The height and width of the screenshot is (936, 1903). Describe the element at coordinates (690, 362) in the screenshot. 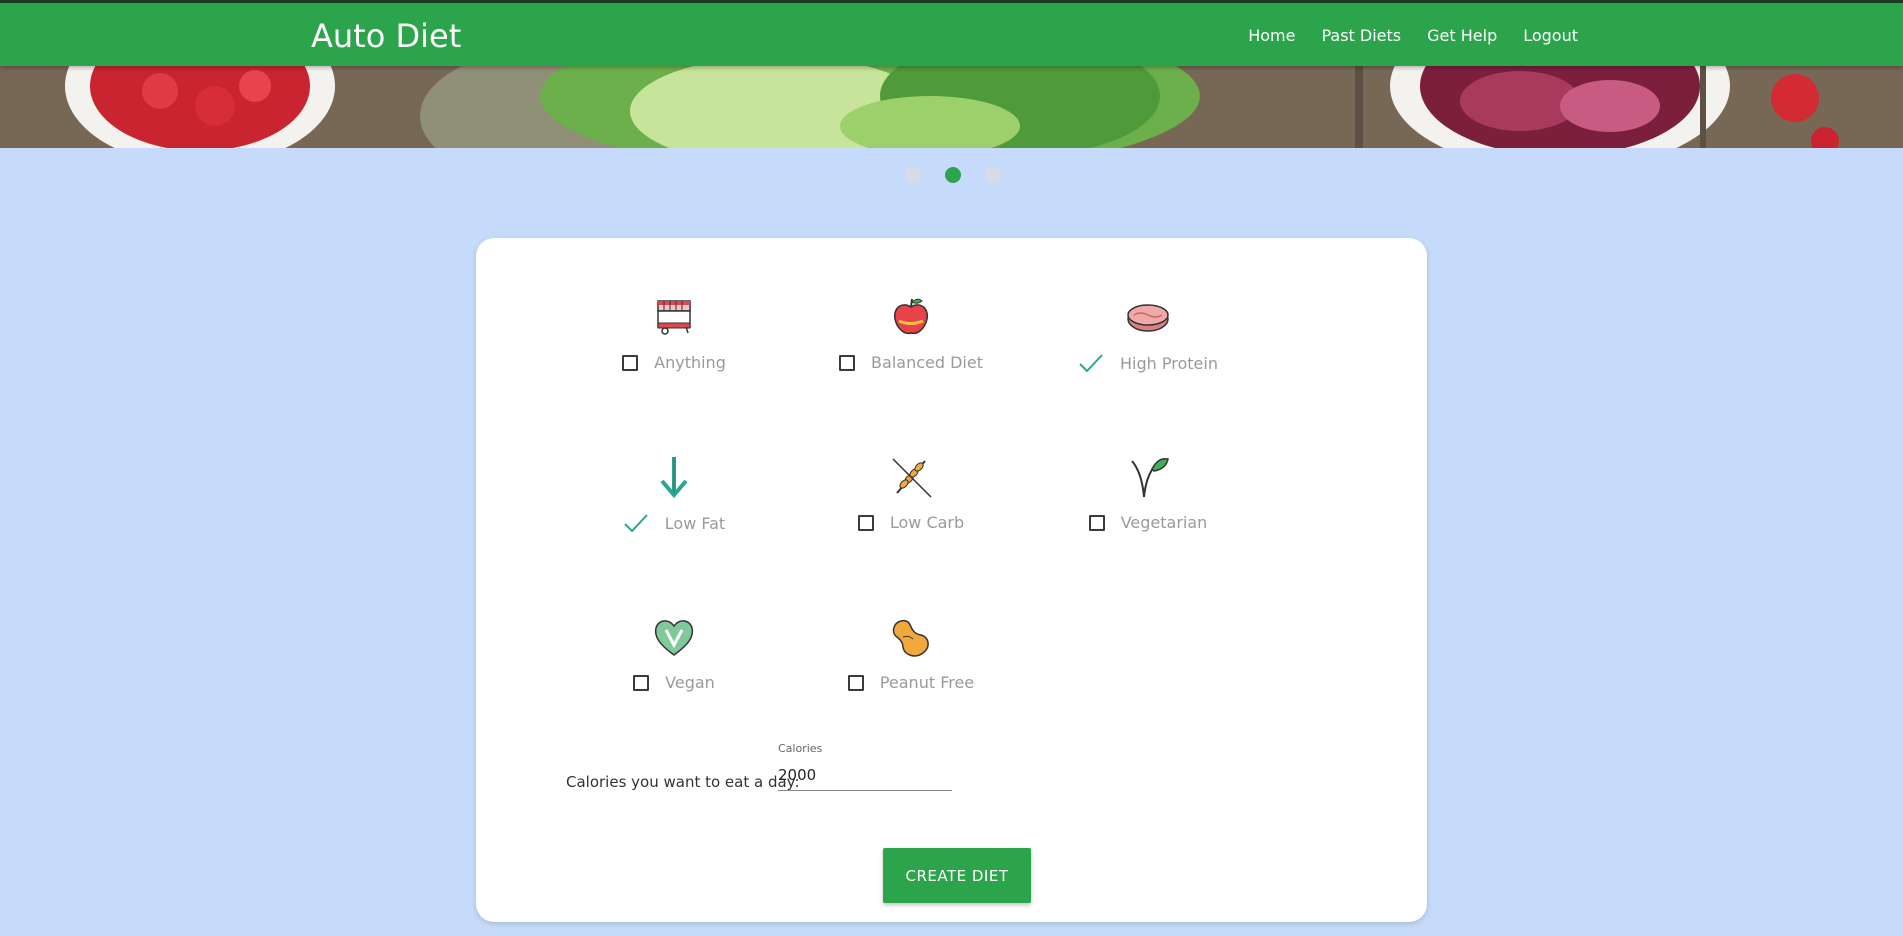

I see `anything-label: Anything` at that location.